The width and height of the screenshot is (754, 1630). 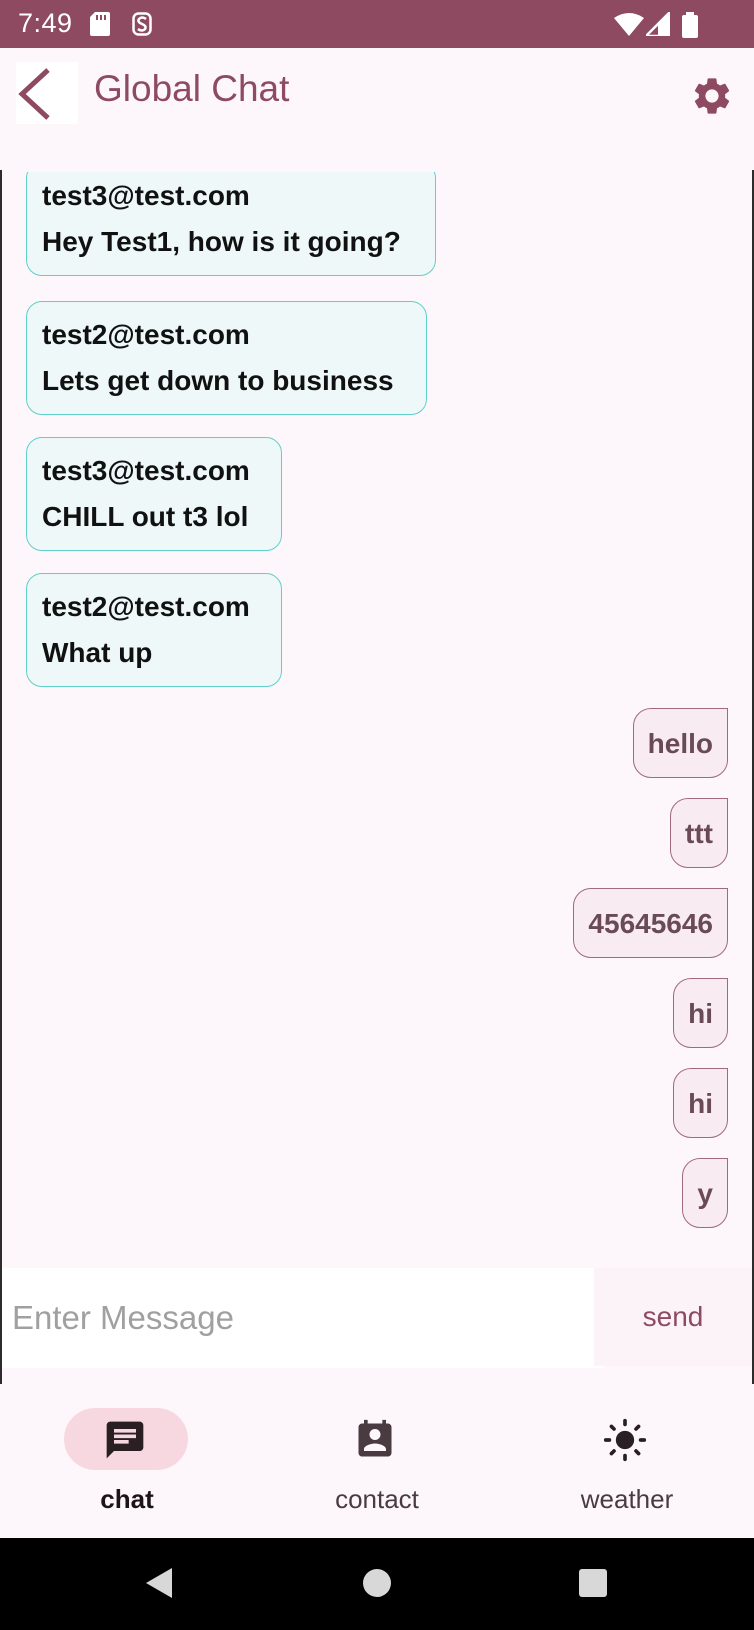 I want to click on message-text: ttt, so click(x=699, y=833).